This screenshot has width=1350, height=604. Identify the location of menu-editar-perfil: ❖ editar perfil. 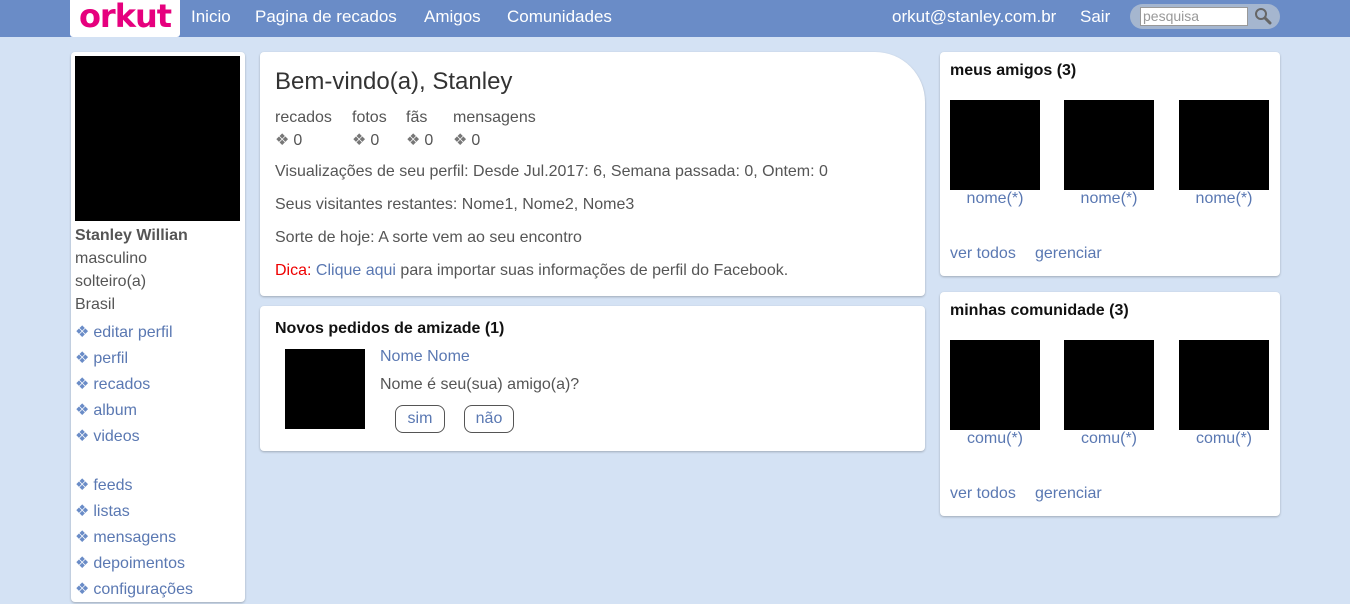
(124, 332).